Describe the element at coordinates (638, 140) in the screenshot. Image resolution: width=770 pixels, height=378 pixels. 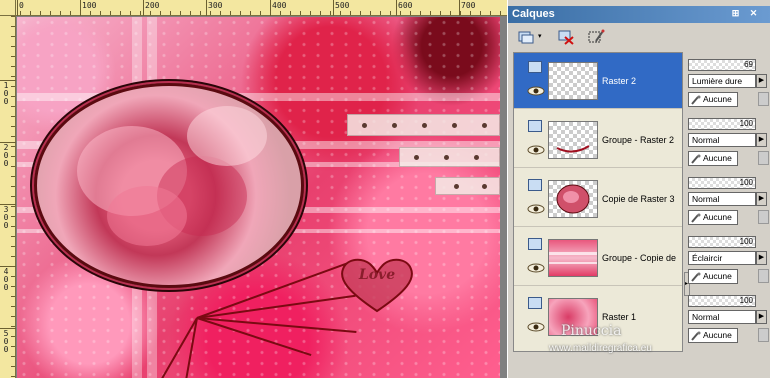
I see `layer-name: Groupe - Raster 2` at that location.